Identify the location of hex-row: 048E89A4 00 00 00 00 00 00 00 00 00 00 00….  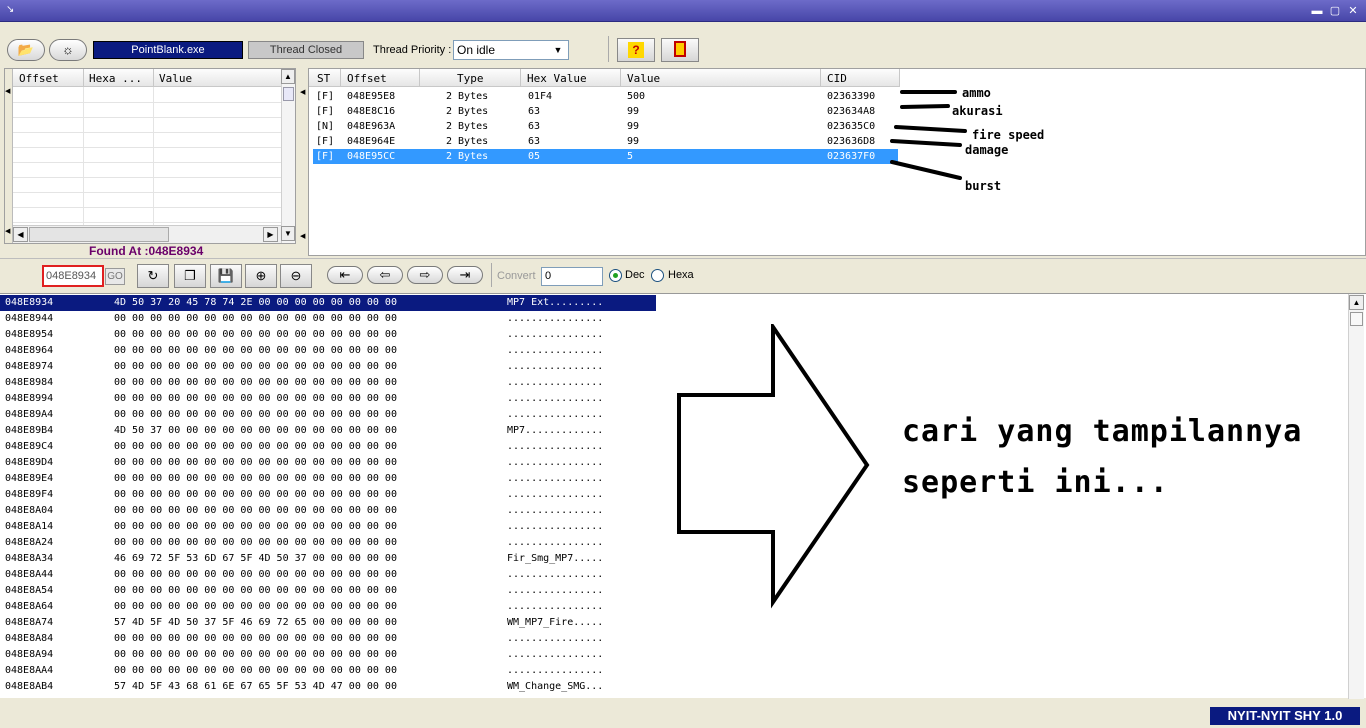
(330, 415).